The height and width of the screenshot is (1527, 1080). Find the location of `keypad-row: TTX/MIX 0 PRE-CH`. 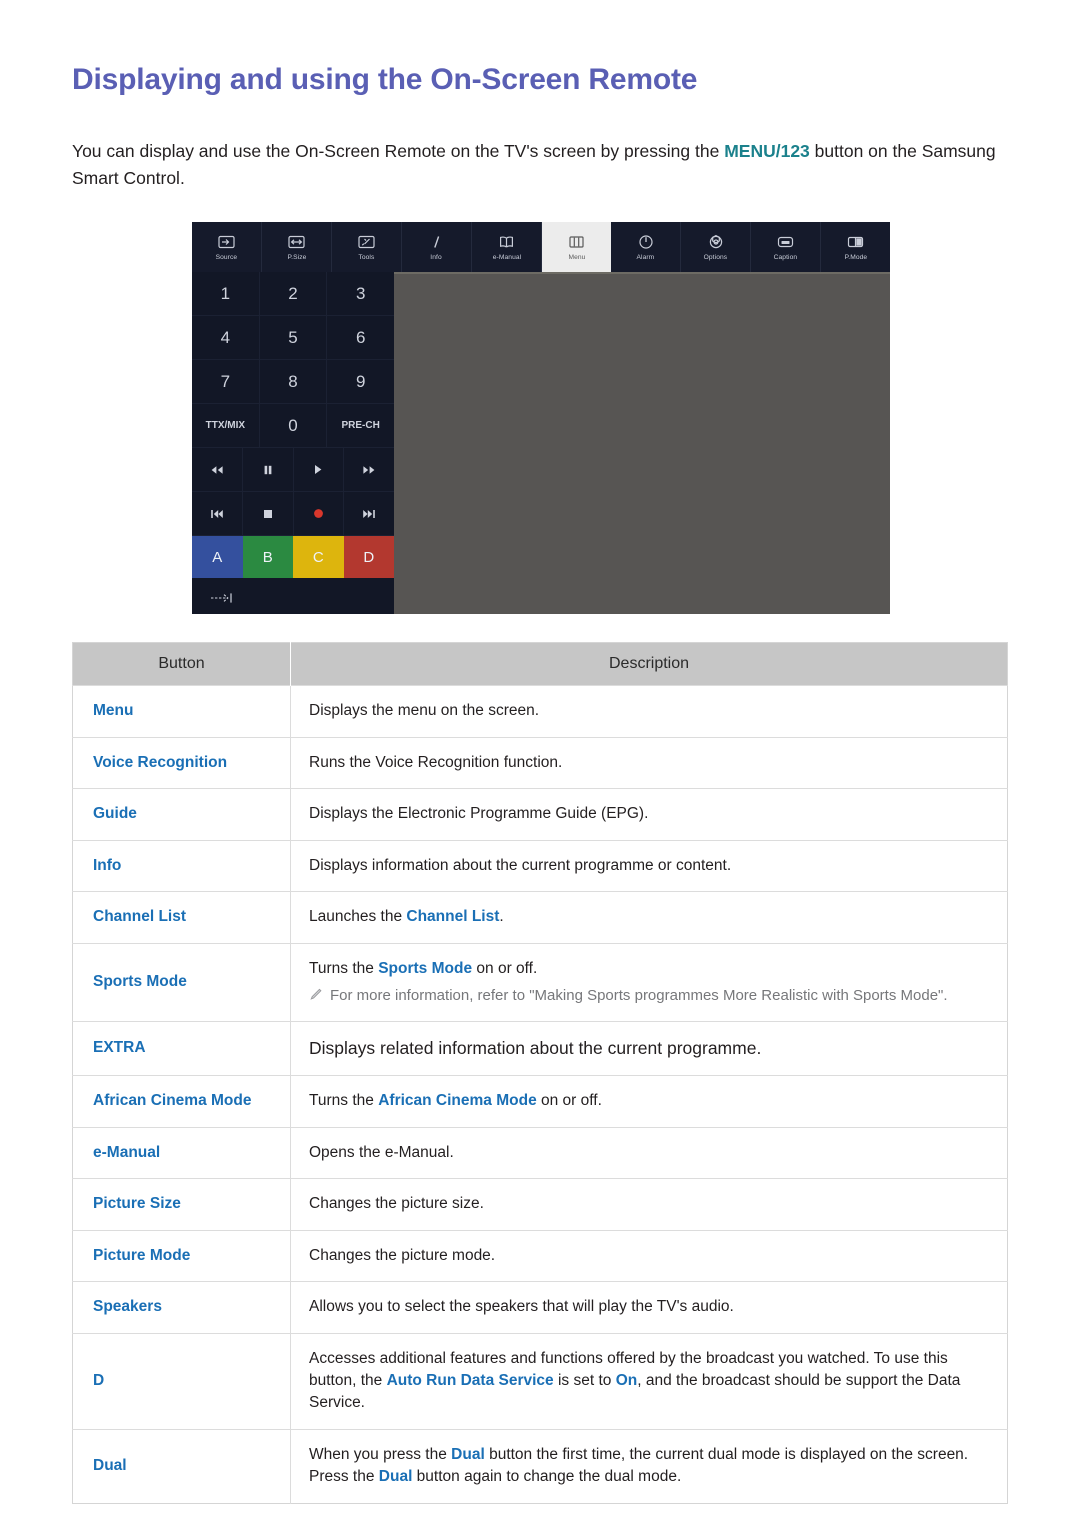

keypad-row: TTX/MIX 0 PRE-CH is located at coordinates (293, 426).